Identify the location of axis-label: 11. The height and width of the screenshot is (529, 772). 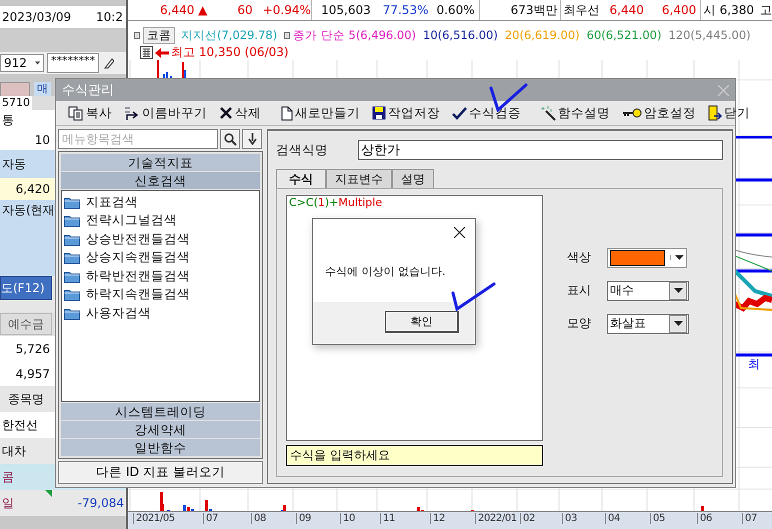
(387, 518).